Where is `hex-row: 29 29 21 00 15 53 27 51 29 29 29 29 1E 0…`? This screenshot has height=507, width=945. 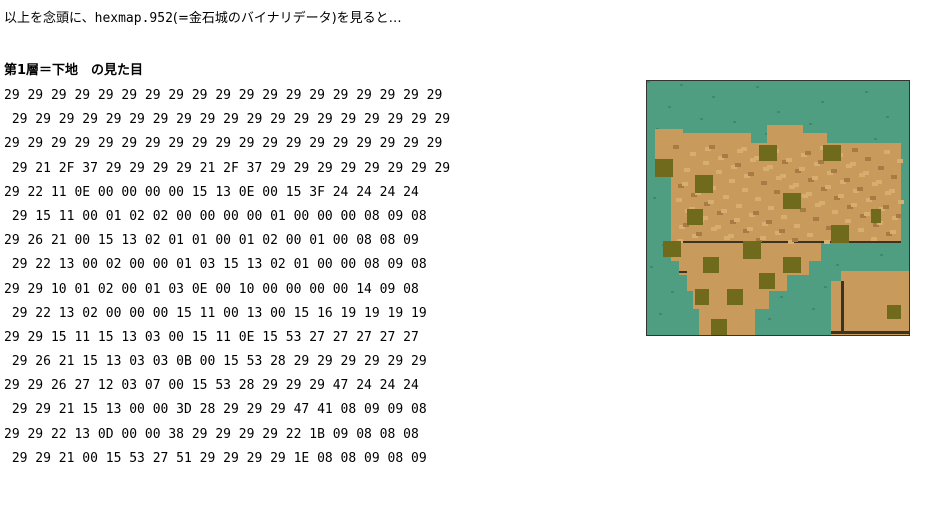 hex-row: 29 29 21 00 15 53 27 51 29 29 29 29 1E 0… is located at coordinates (215, 458).